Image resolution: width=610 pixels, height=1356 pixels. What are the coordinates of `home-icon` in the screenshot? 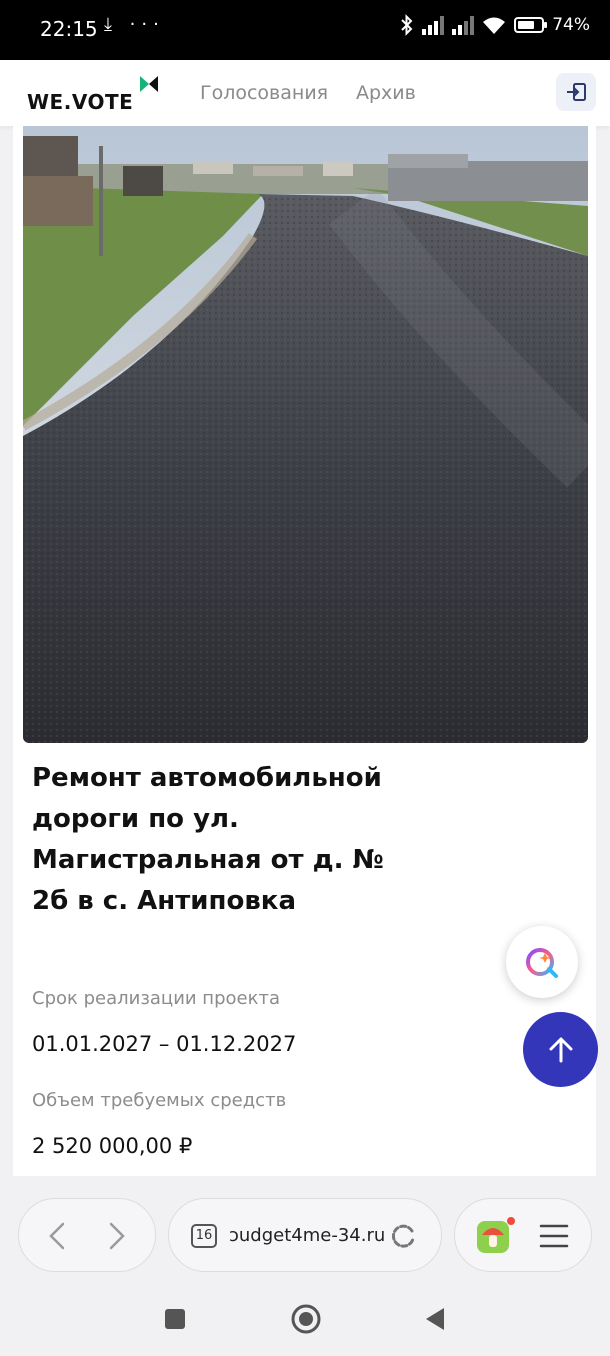 It's located at (306, 1319).